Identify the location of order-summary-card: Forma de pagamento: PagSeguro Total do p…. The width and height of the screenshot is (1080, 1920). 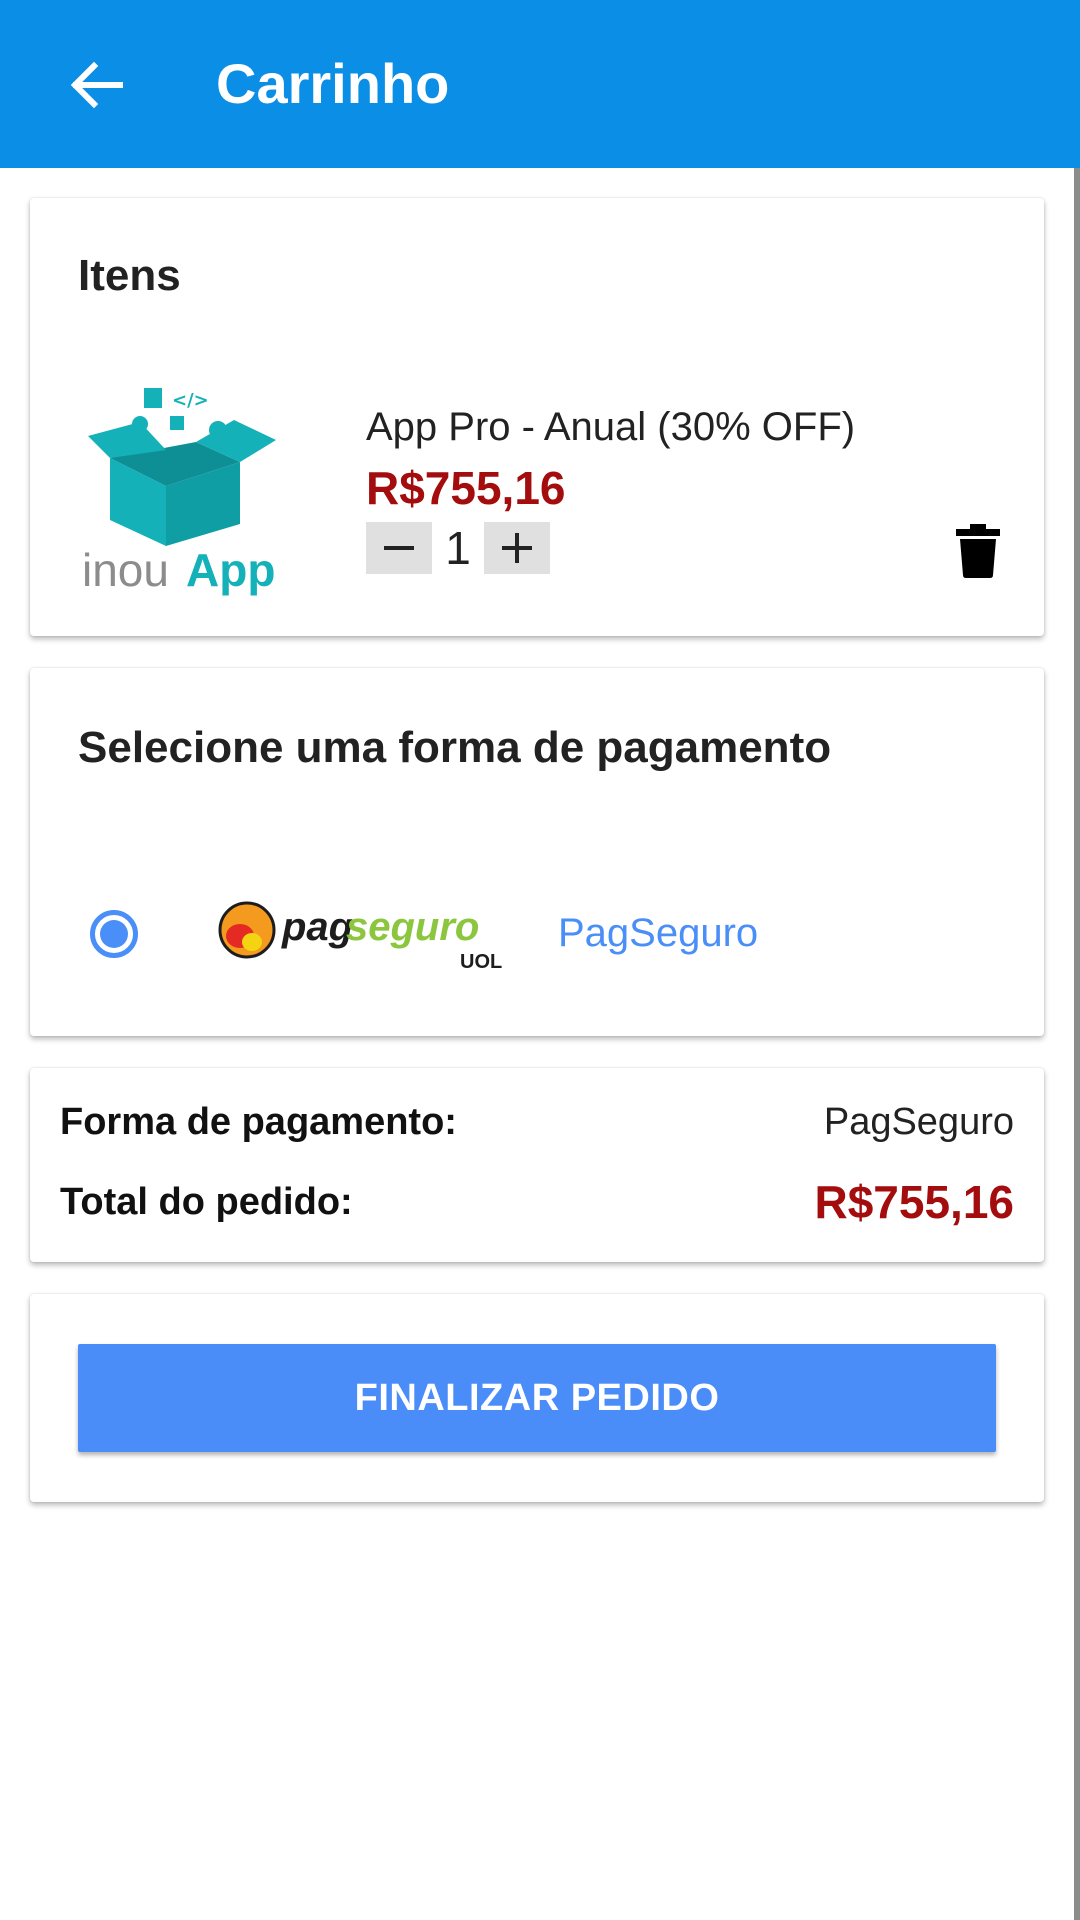
(537, 1165).